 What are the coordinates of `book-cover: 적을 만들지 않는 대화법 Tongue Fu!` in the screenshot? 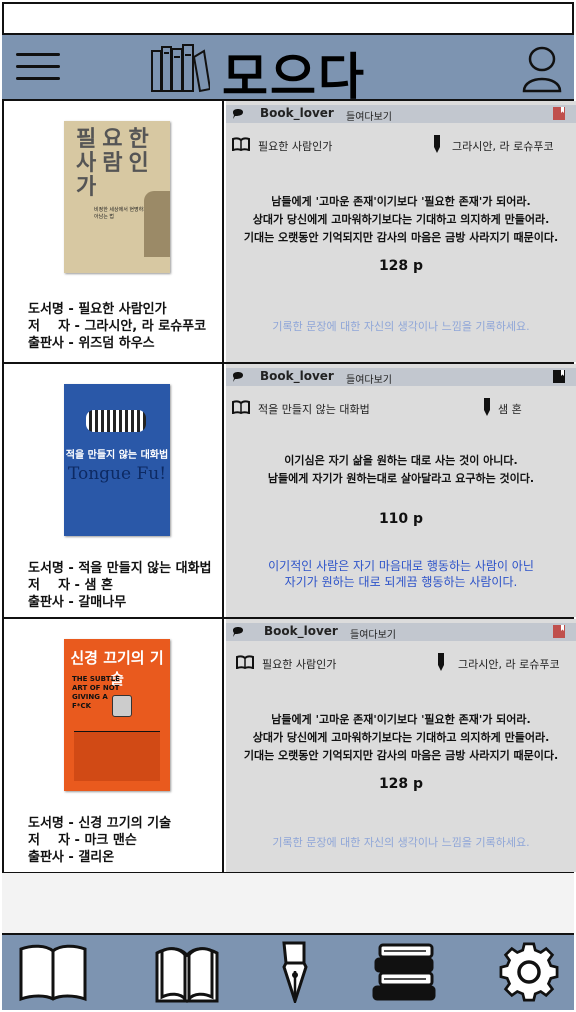 It's located at (117, 460).